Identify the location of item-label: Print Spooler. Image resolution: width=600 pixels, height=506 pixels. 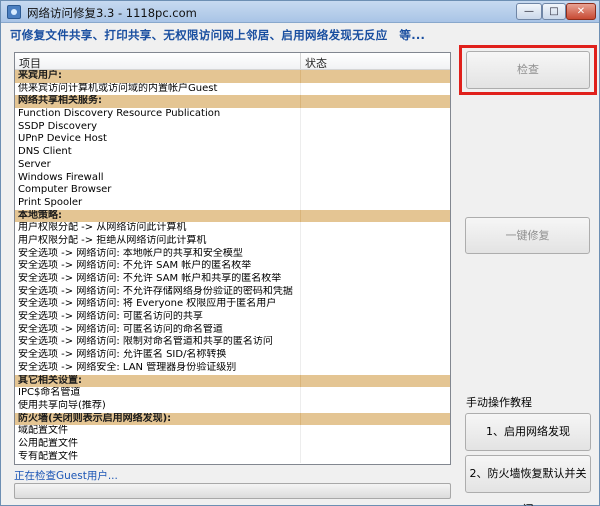
(50, 202).